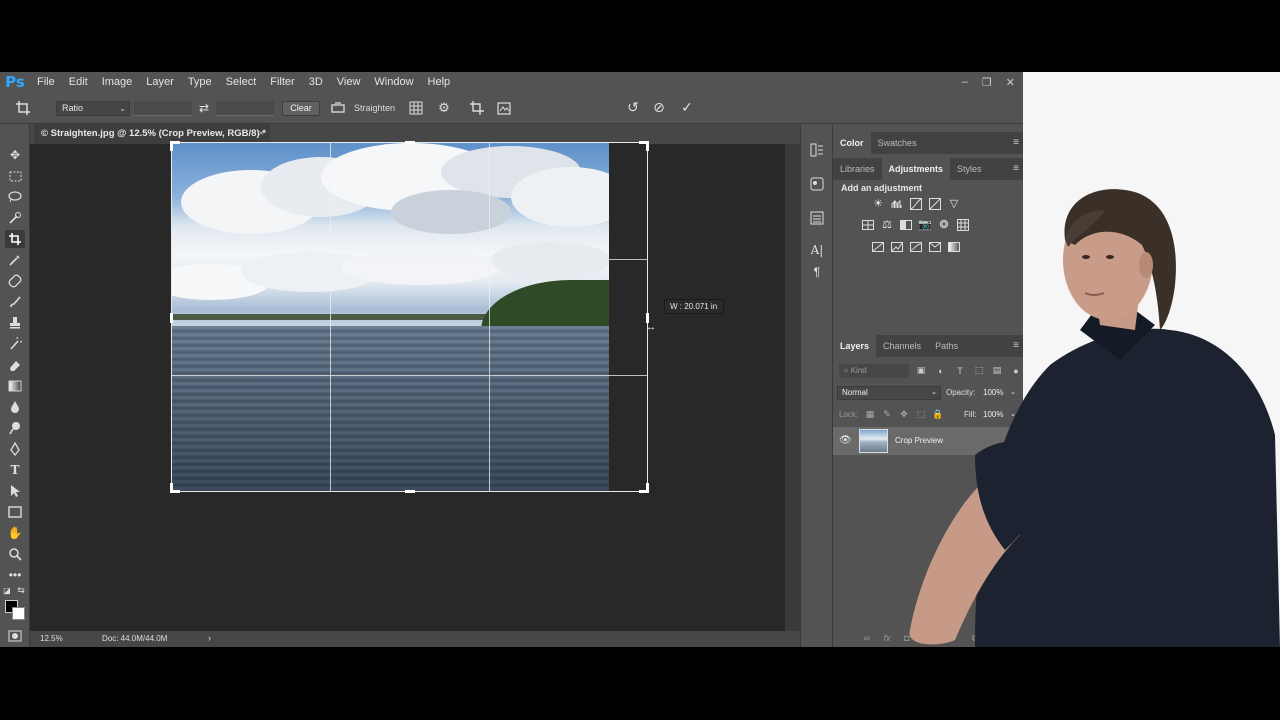 The height and width of the screenshot is (720, 1280). What do you see at coordinates (46, 82) in the screenshot?
I see `menu-file: File` at bounding box center [46, 82].